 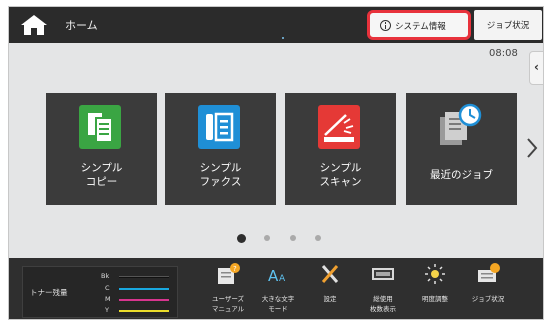 What do you see at coordinates (330, 299) in the screenshot?
I see `bottom-item-label: 設定` at bounding box center [330, 299].